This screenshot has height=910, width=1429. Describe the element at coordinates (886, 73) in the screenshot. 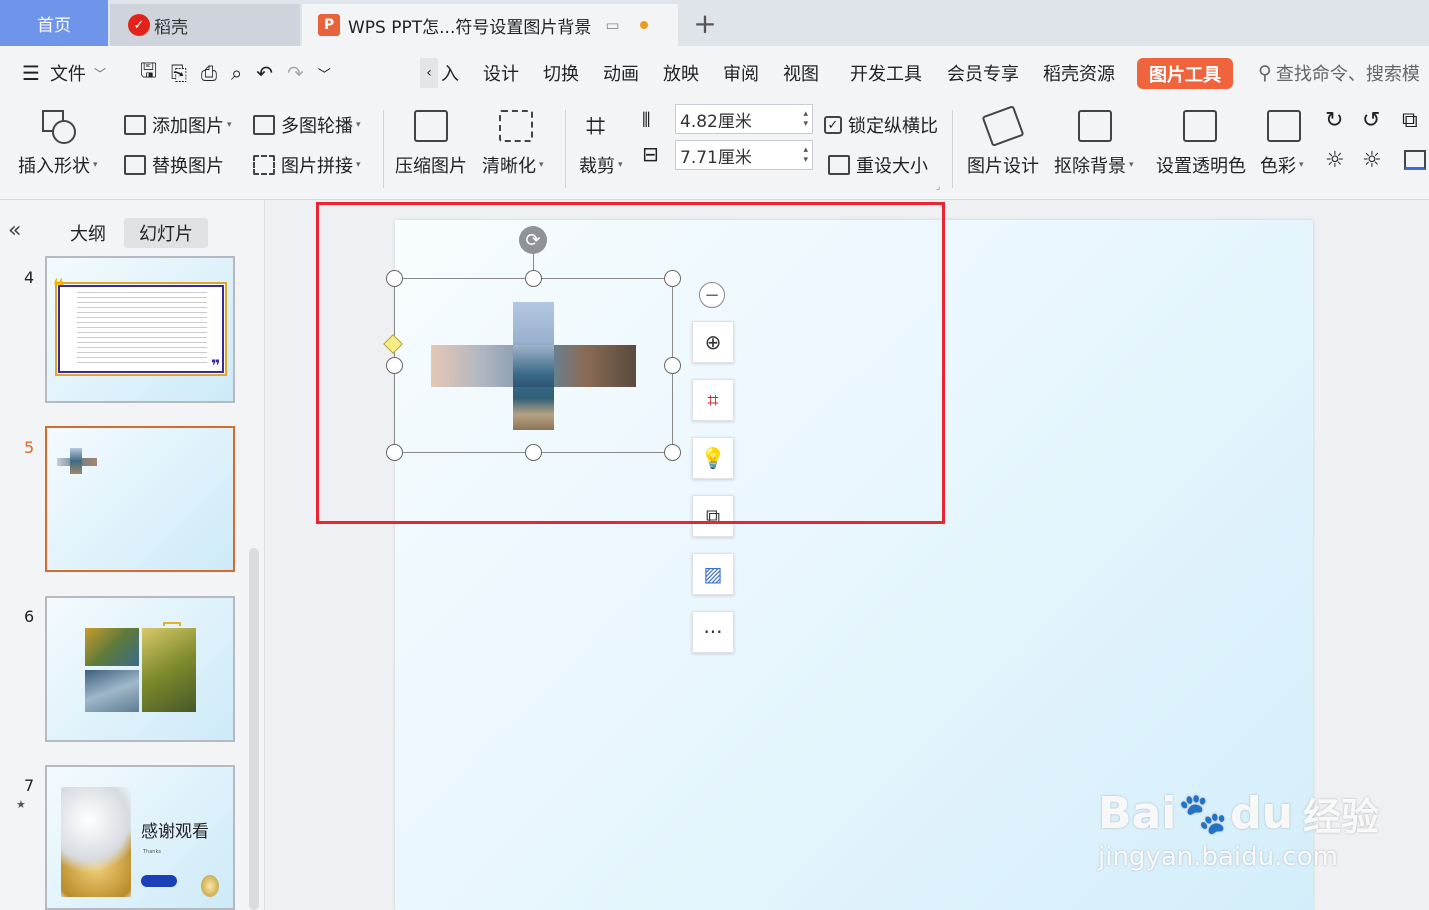

I see `menu-item-developer: 开发工具` at that location.